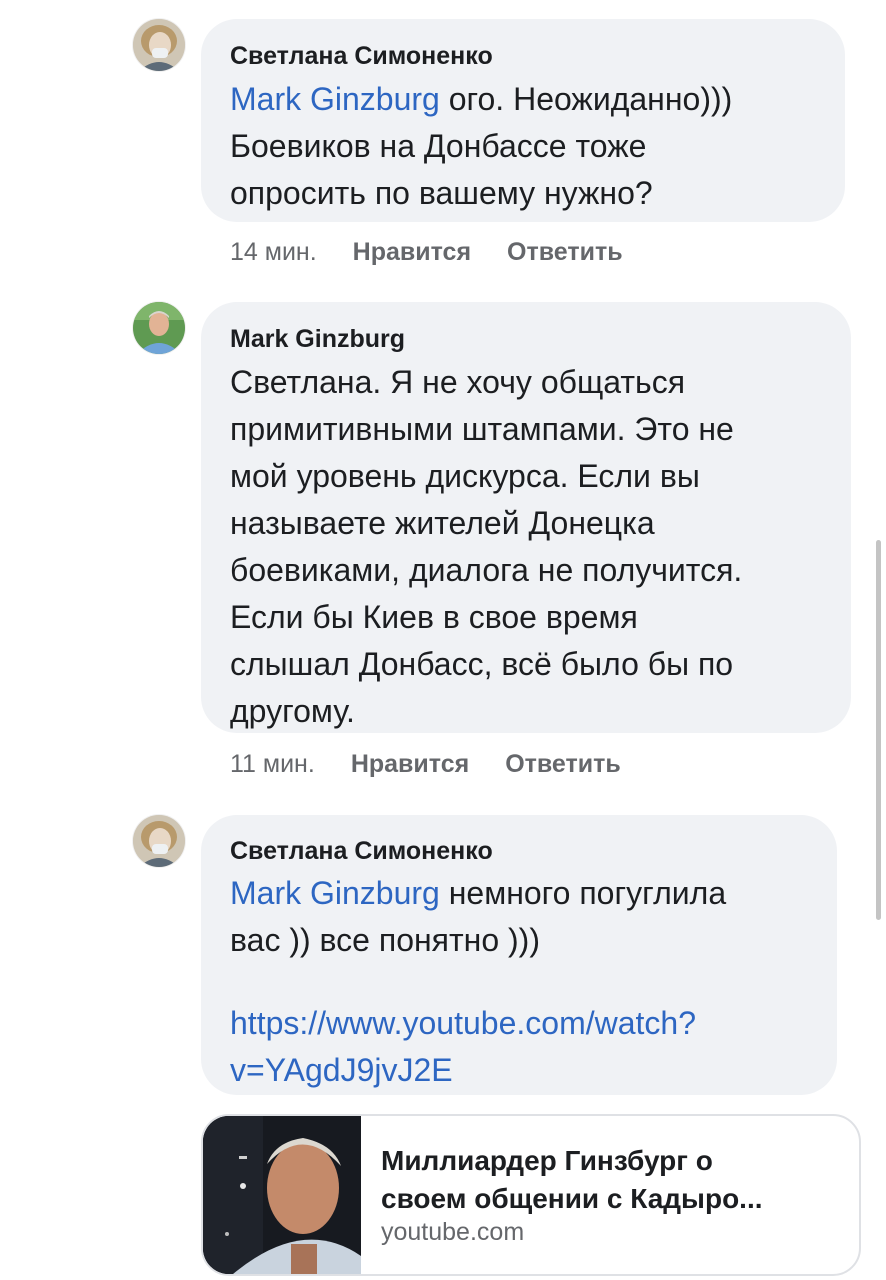 The width and height of the screenshot is (886, 1280). What do you see at coordinates (441, 193) in the screenshot?
I see `comment-line: опросить по вашему нужно?` at bounding box center [441, 193].